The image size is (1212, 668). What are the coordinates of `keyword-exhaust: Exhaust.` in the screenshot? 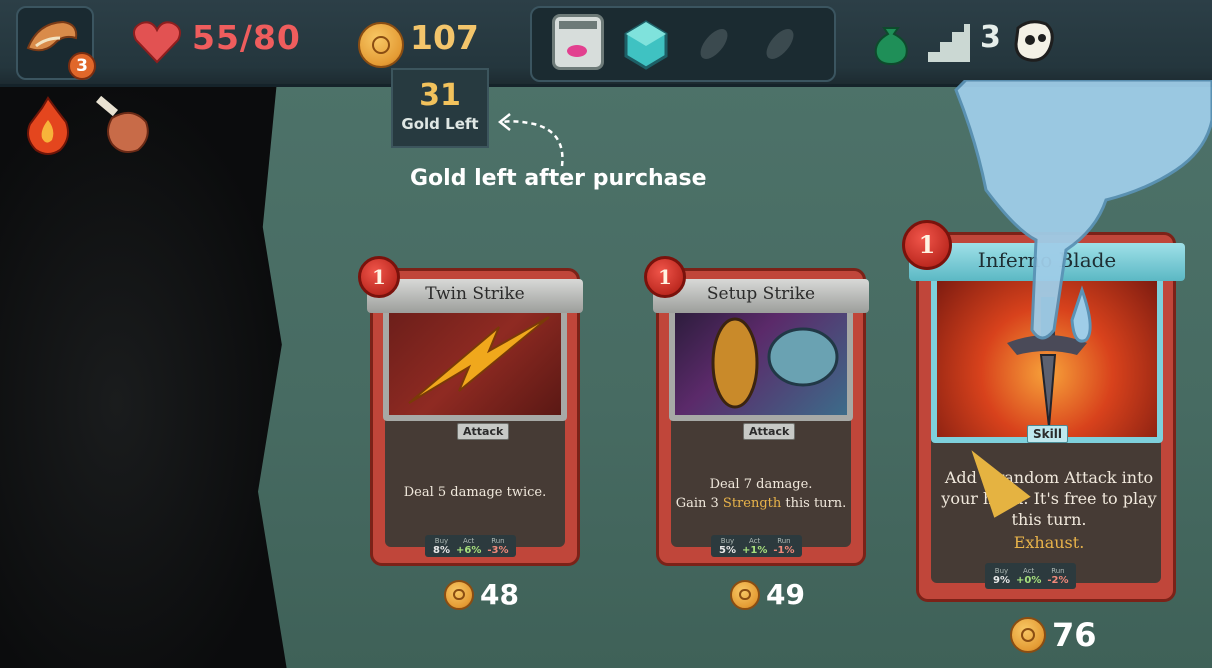 It's located at (1049, 542).